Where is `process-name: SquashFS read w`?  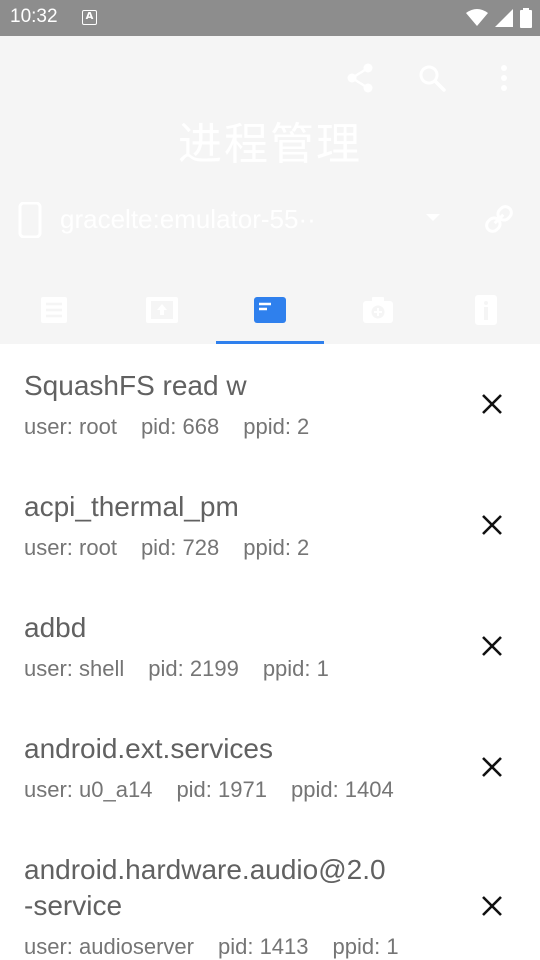
process-name: SquashFS read w is located at coordinates (135, 385).